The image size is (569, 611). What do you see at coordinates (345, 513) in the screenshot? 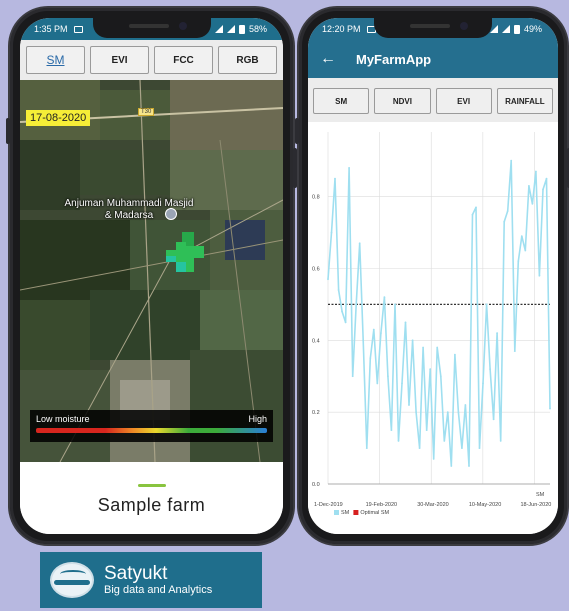
I see `legend-label: SM` at bounding box center [345, 513].